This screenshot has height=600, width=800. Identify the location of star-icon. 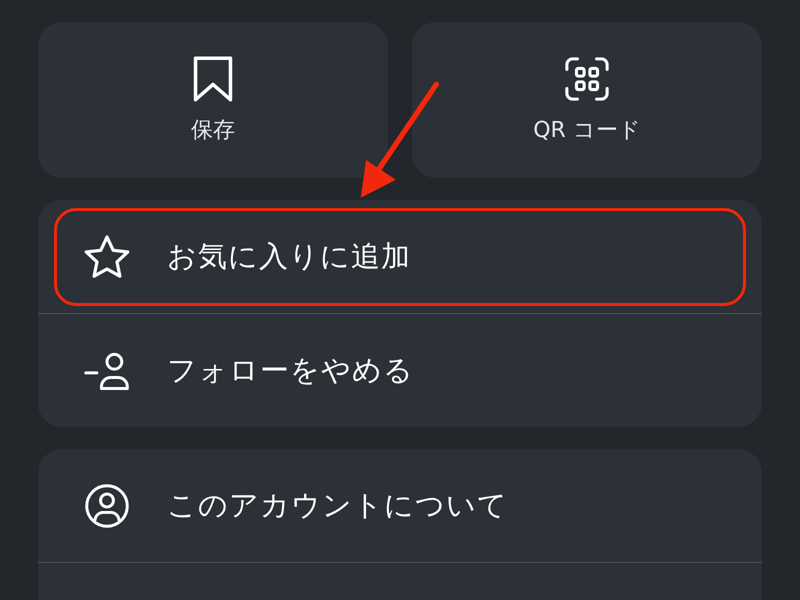
(107, 257).